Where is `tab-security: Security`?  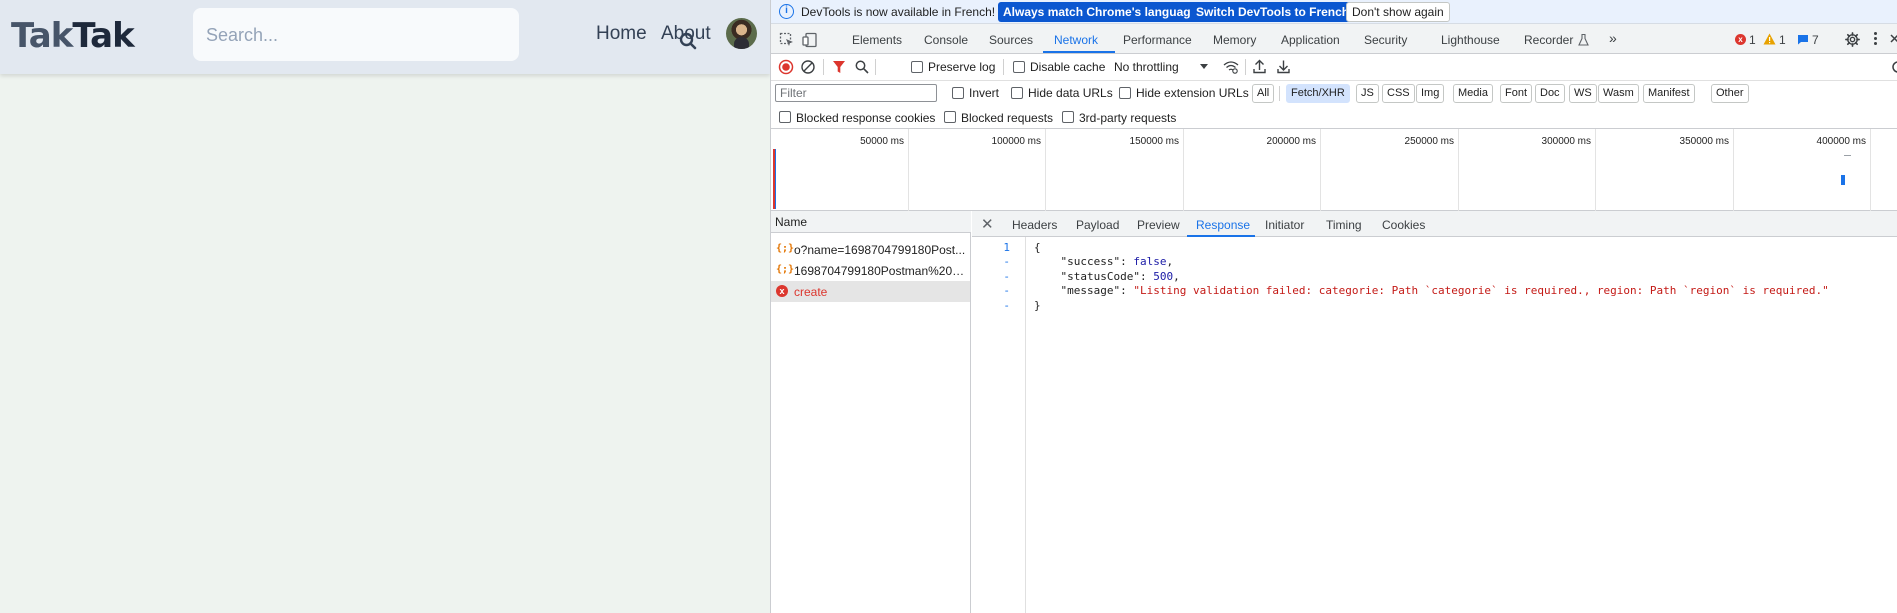 tab-security: Security is located at coordinates (1385, 40).